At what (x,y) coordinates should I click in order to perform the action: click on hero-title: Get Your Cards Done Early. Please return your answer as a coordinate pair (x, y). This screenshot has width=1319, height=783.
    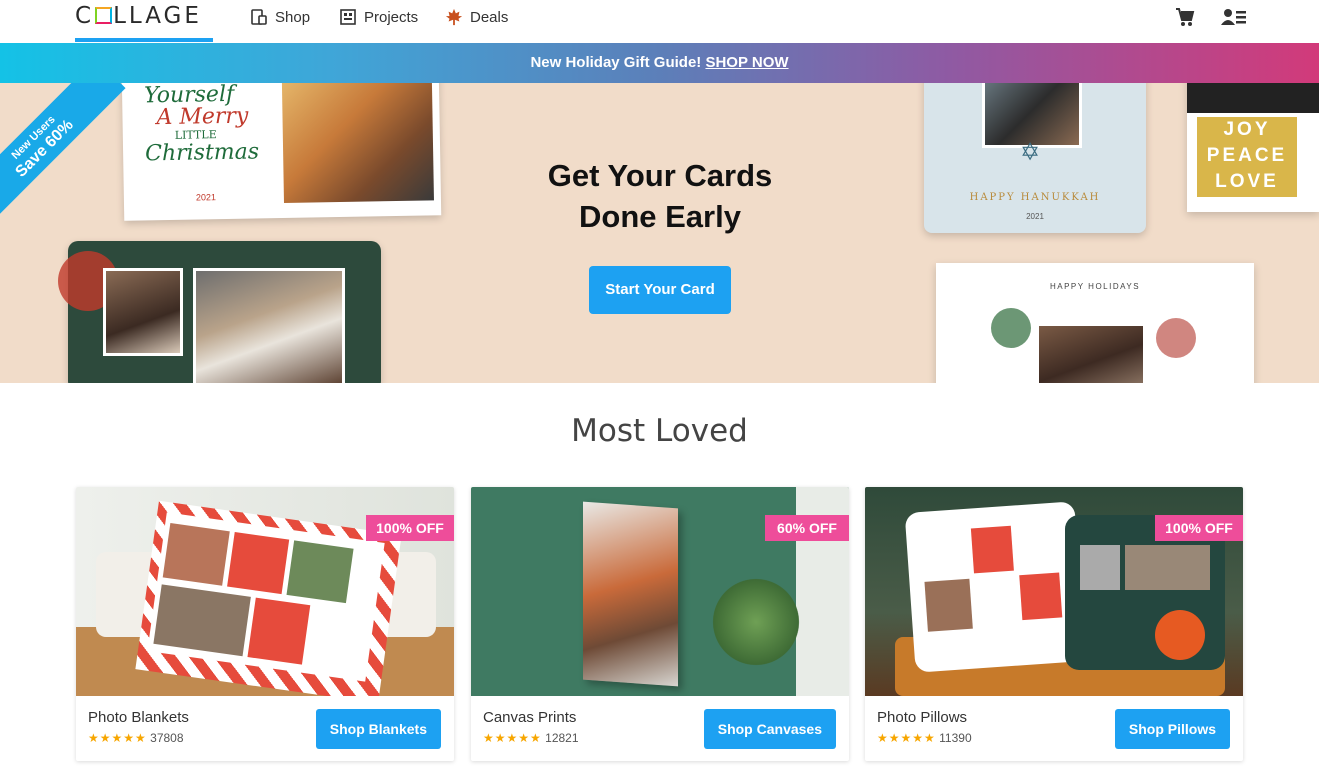
    Looking at the image, I should click on (660, 196).